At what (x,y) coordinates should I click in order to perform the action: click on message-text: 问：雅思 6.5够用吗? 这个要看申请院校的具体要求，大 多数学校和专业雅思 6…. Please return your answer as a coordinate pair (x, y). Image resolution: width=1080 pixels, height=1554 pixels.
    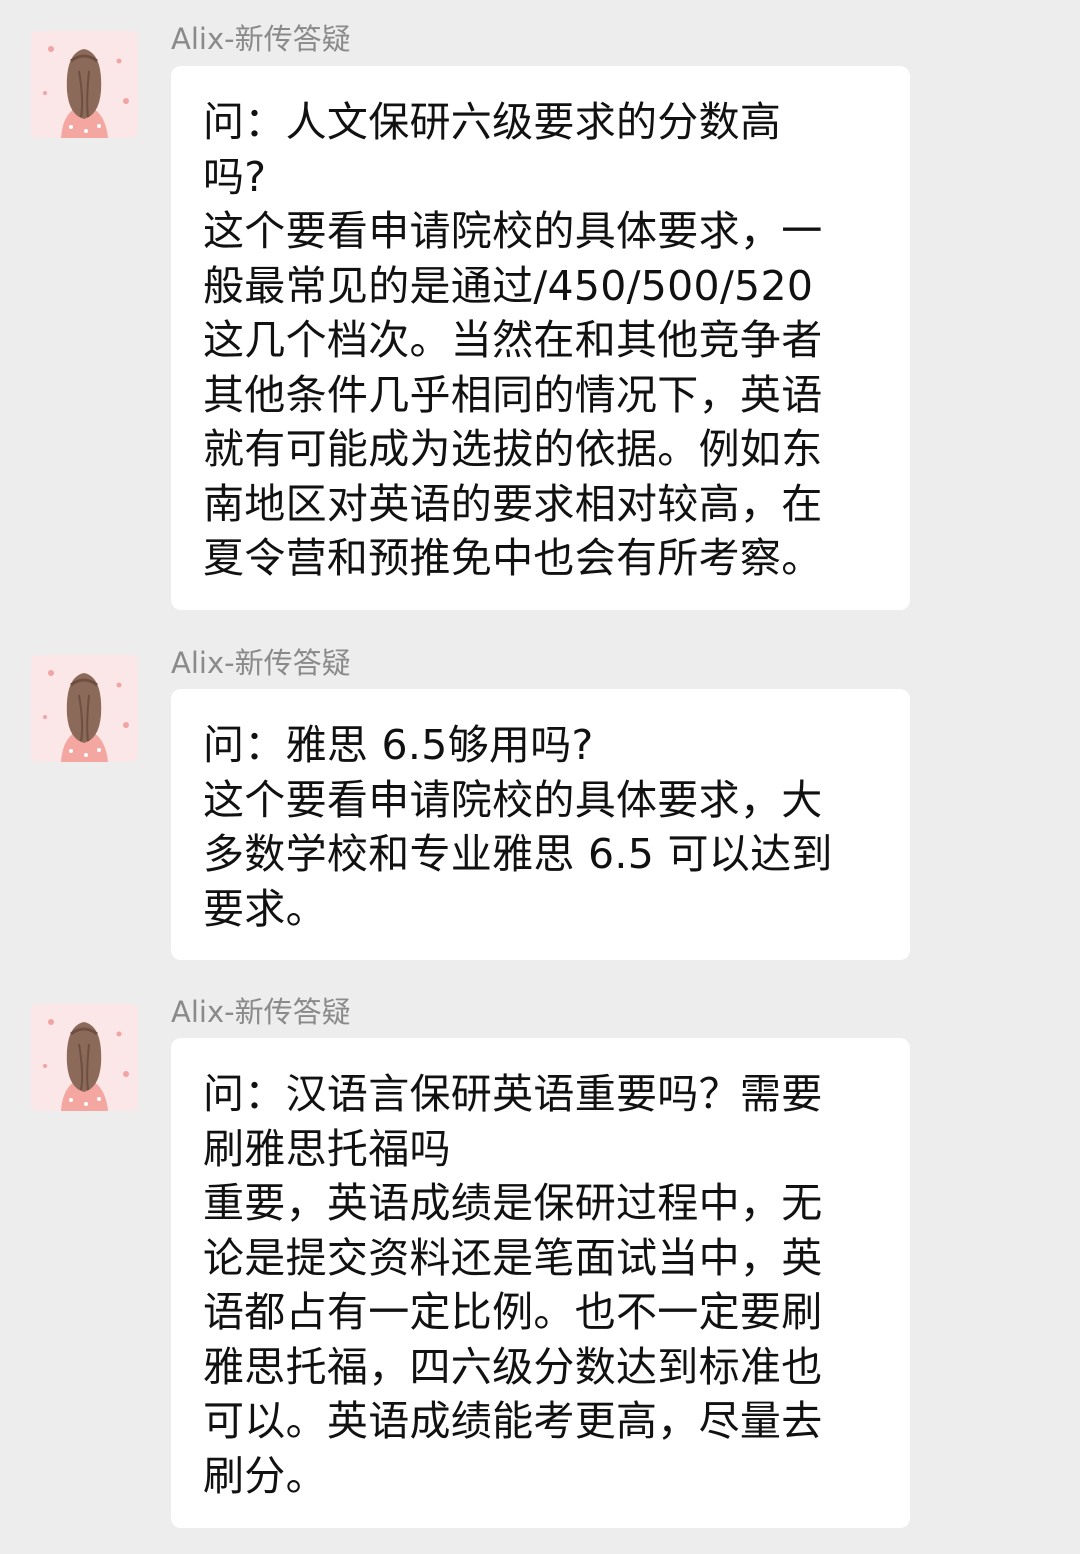
    Looking at the image, I should click on (542, 827).